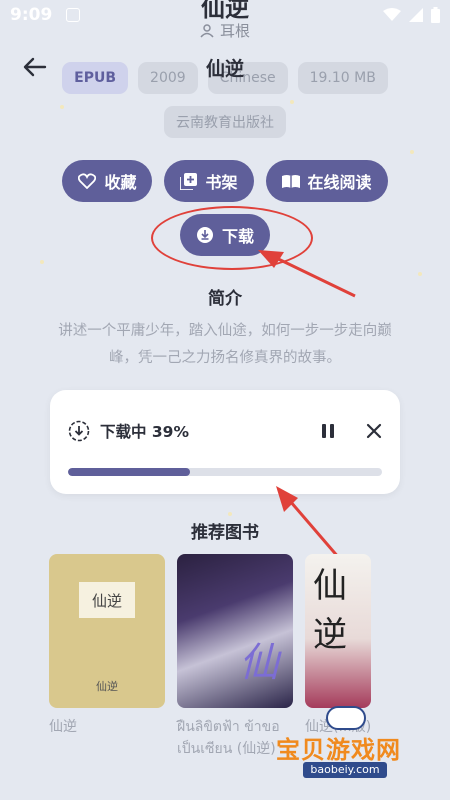 Image resolution: width=450 pixels, height=800 pixels. I want to click on favorite-label: 收藏, so click(120, 182).